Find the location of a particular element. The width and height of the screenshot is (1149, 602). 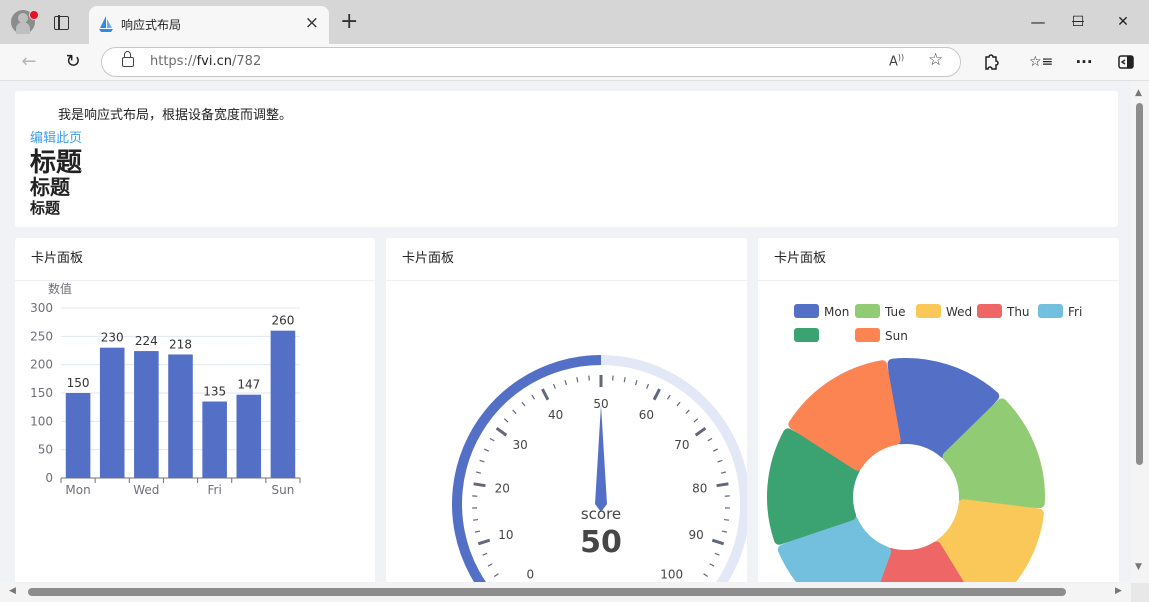

sidebar-icon is located at coordinates (1126, 62).